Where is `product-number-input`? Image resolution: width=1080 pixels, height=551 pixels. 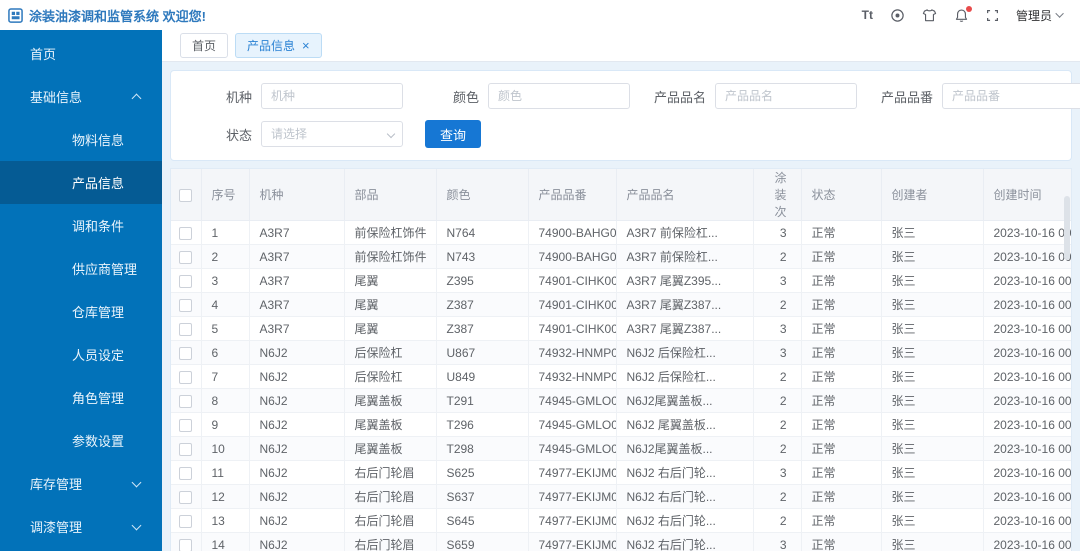 product-number-input is located at coordinates (1011, 96).